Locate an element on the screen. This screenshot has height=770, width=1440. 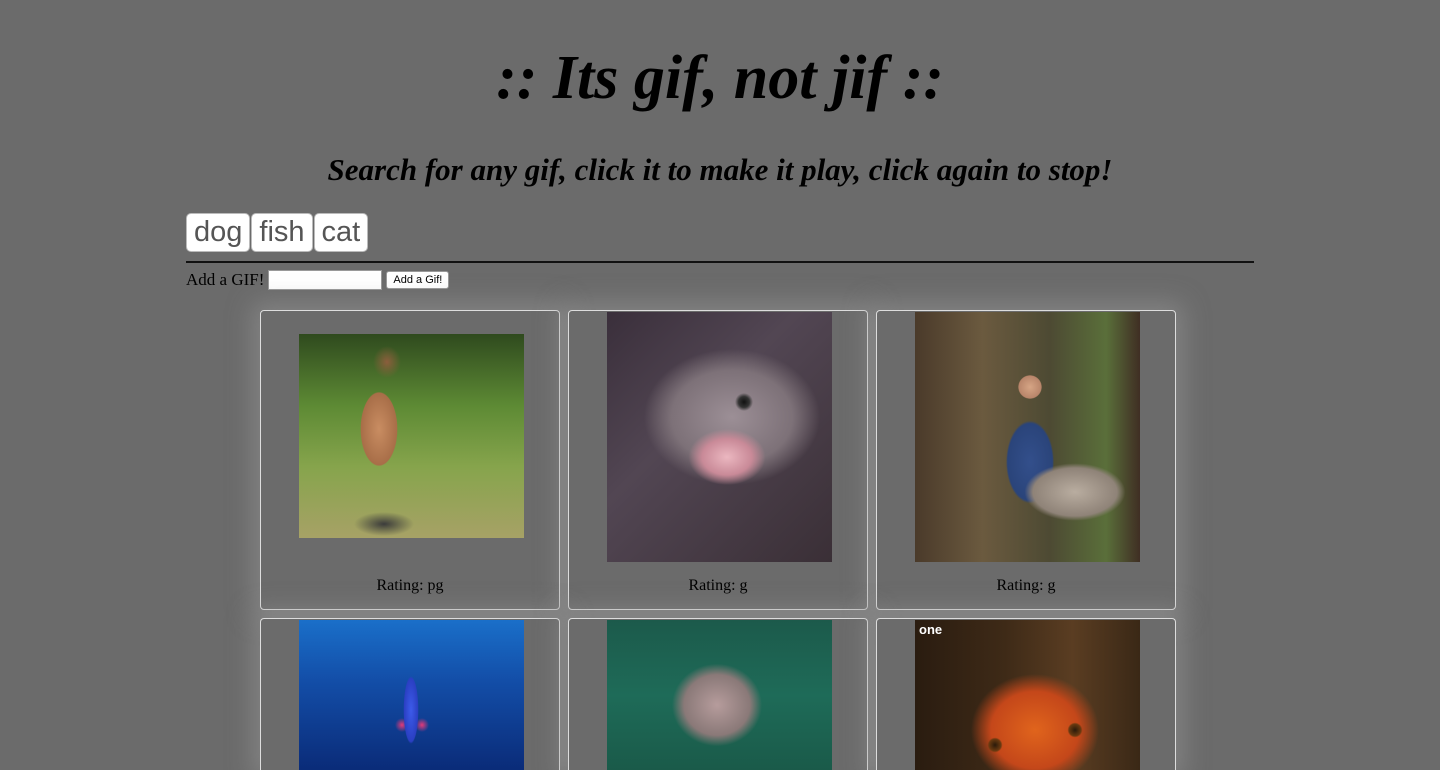
topic-buttons: dog fish cat is located at coordinates (277, 233).